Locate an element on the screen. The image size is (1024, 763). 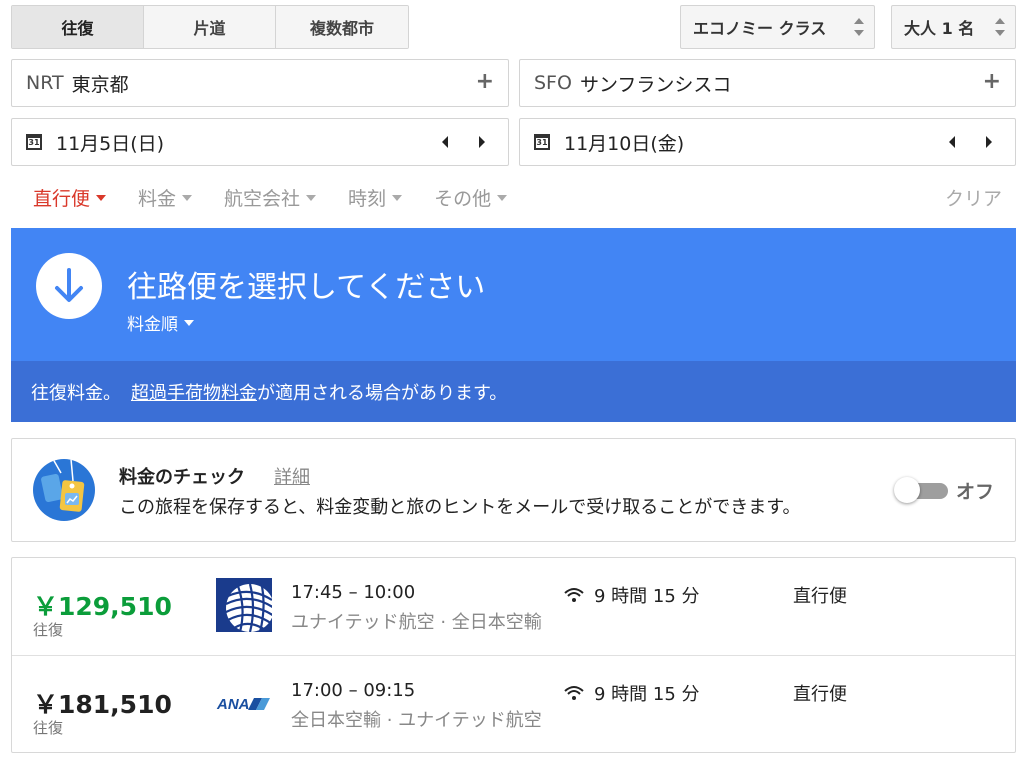
cabin-class-value: エコノミー クラス is located at coordinates (760, 28).